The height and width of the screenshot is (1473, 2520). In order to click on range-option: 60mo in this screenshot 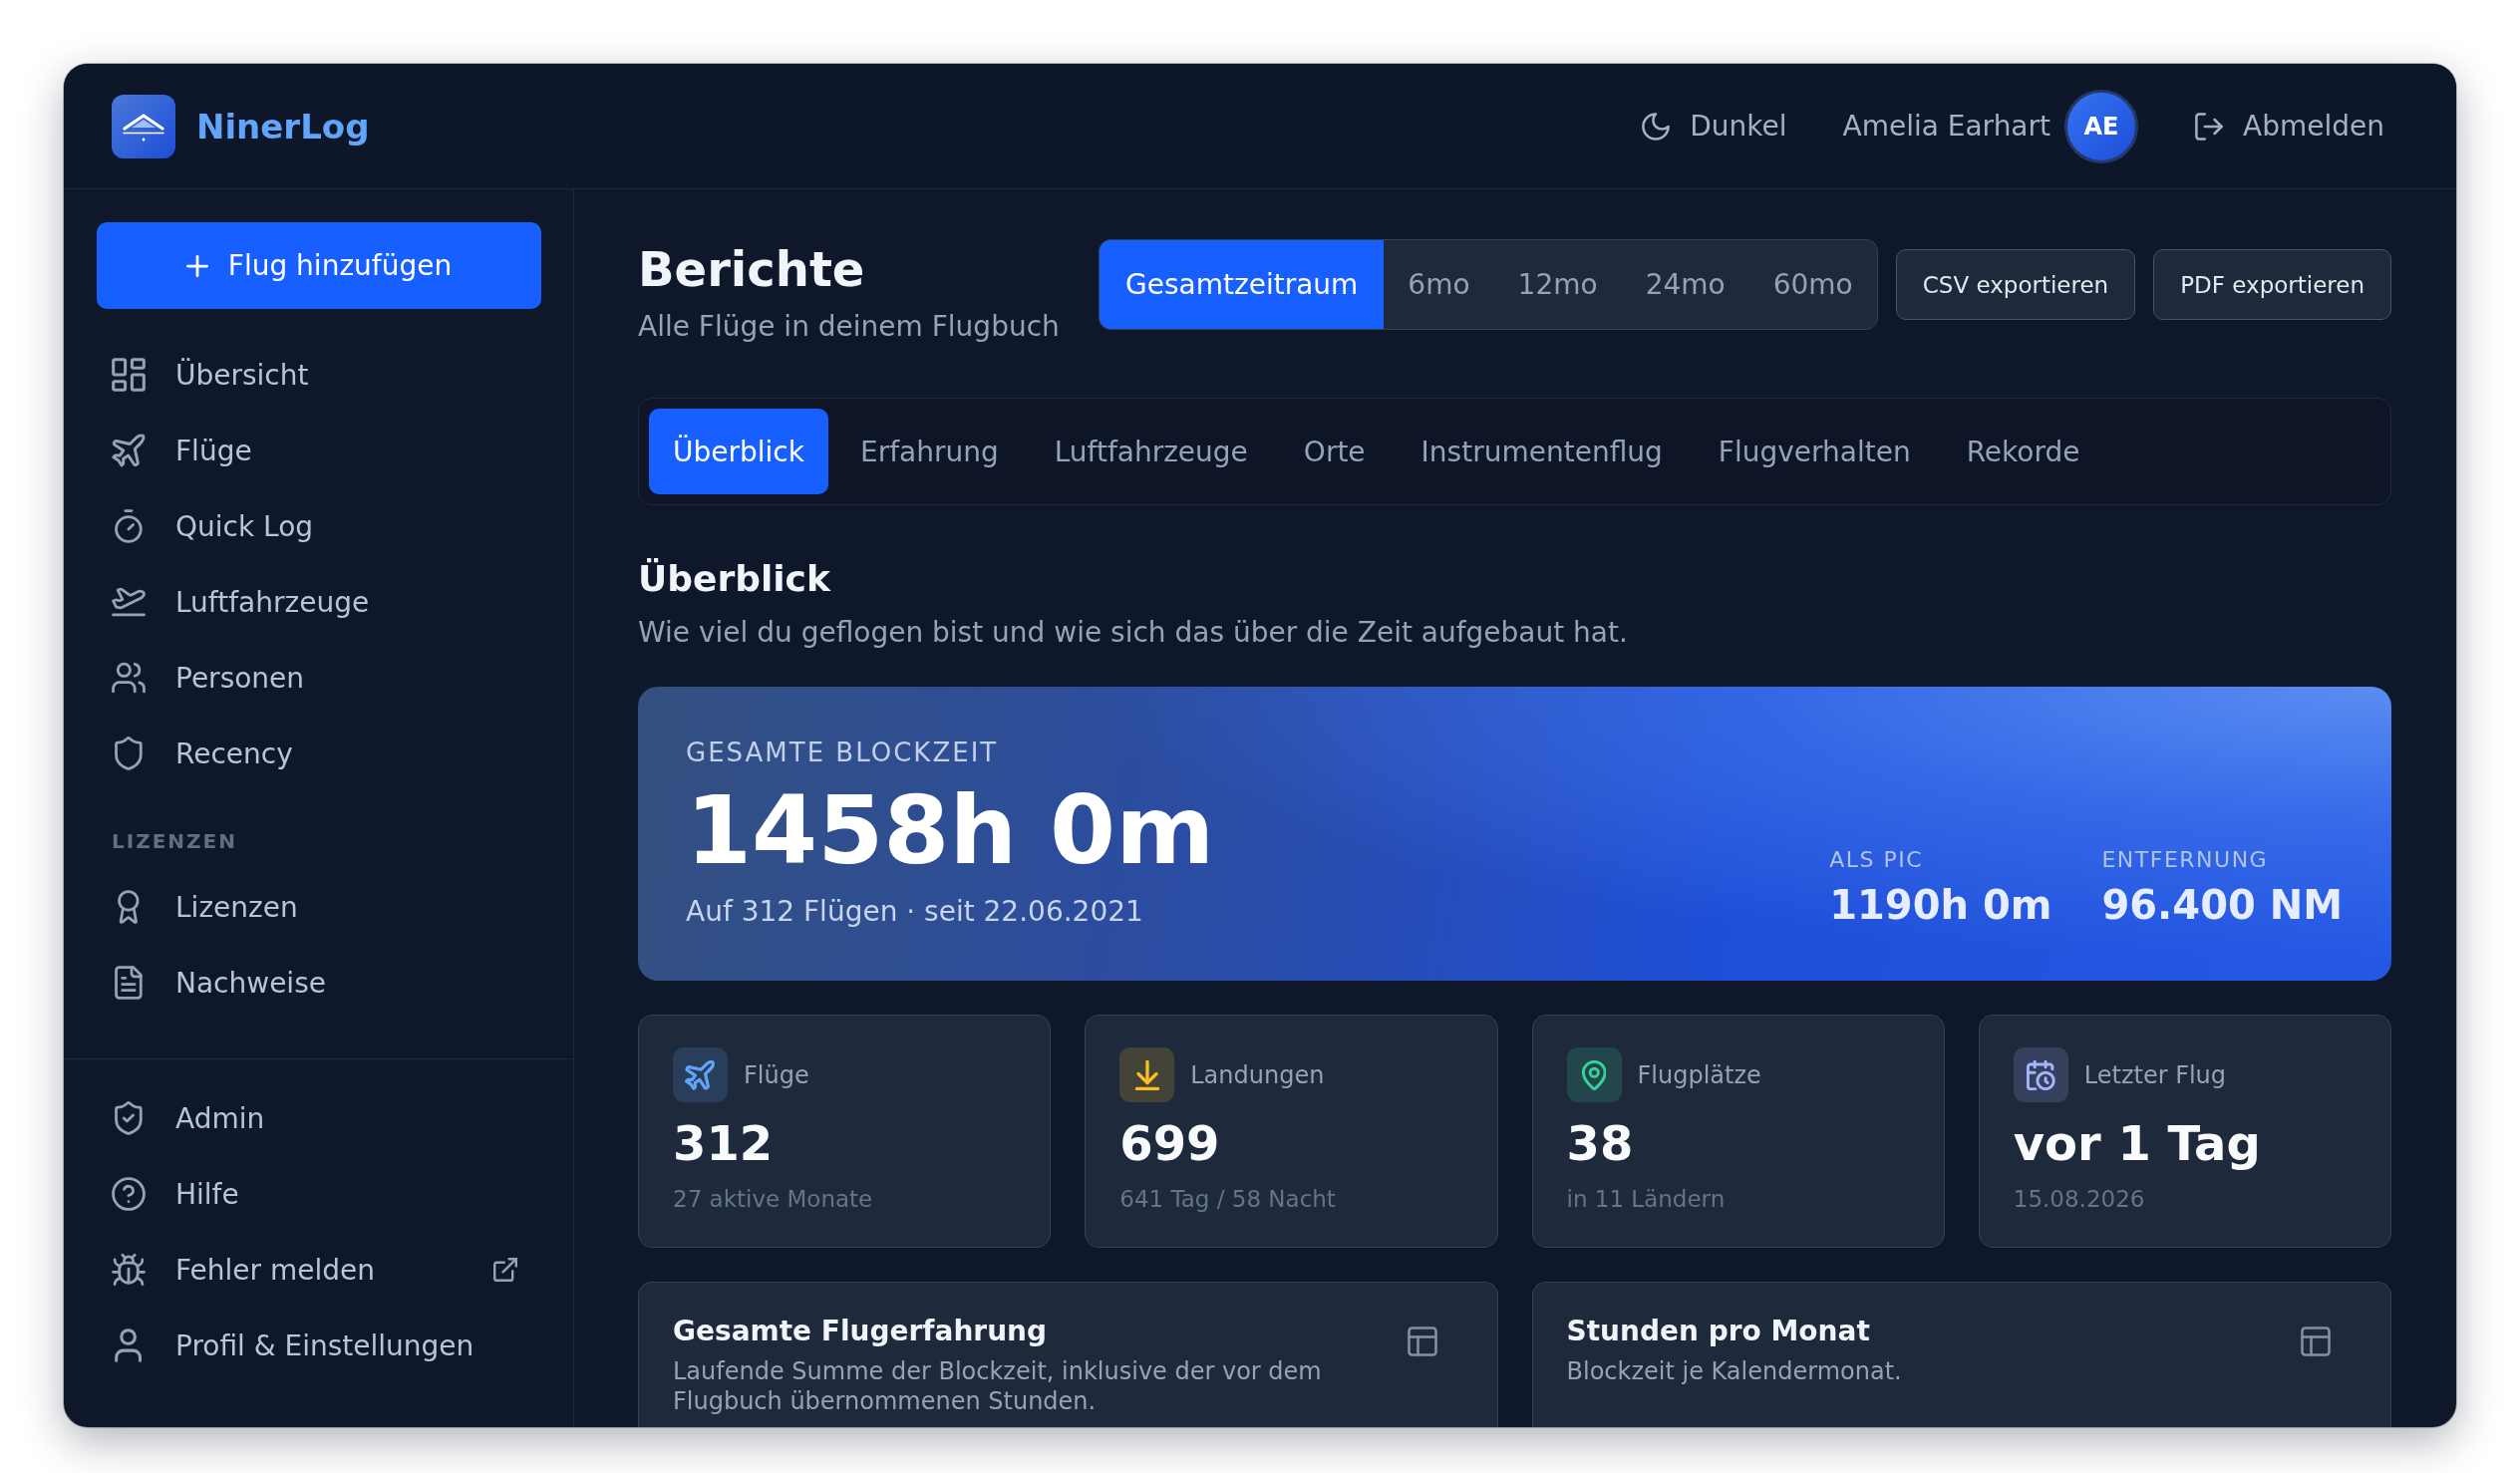, I will do `click(1812, 284)`.